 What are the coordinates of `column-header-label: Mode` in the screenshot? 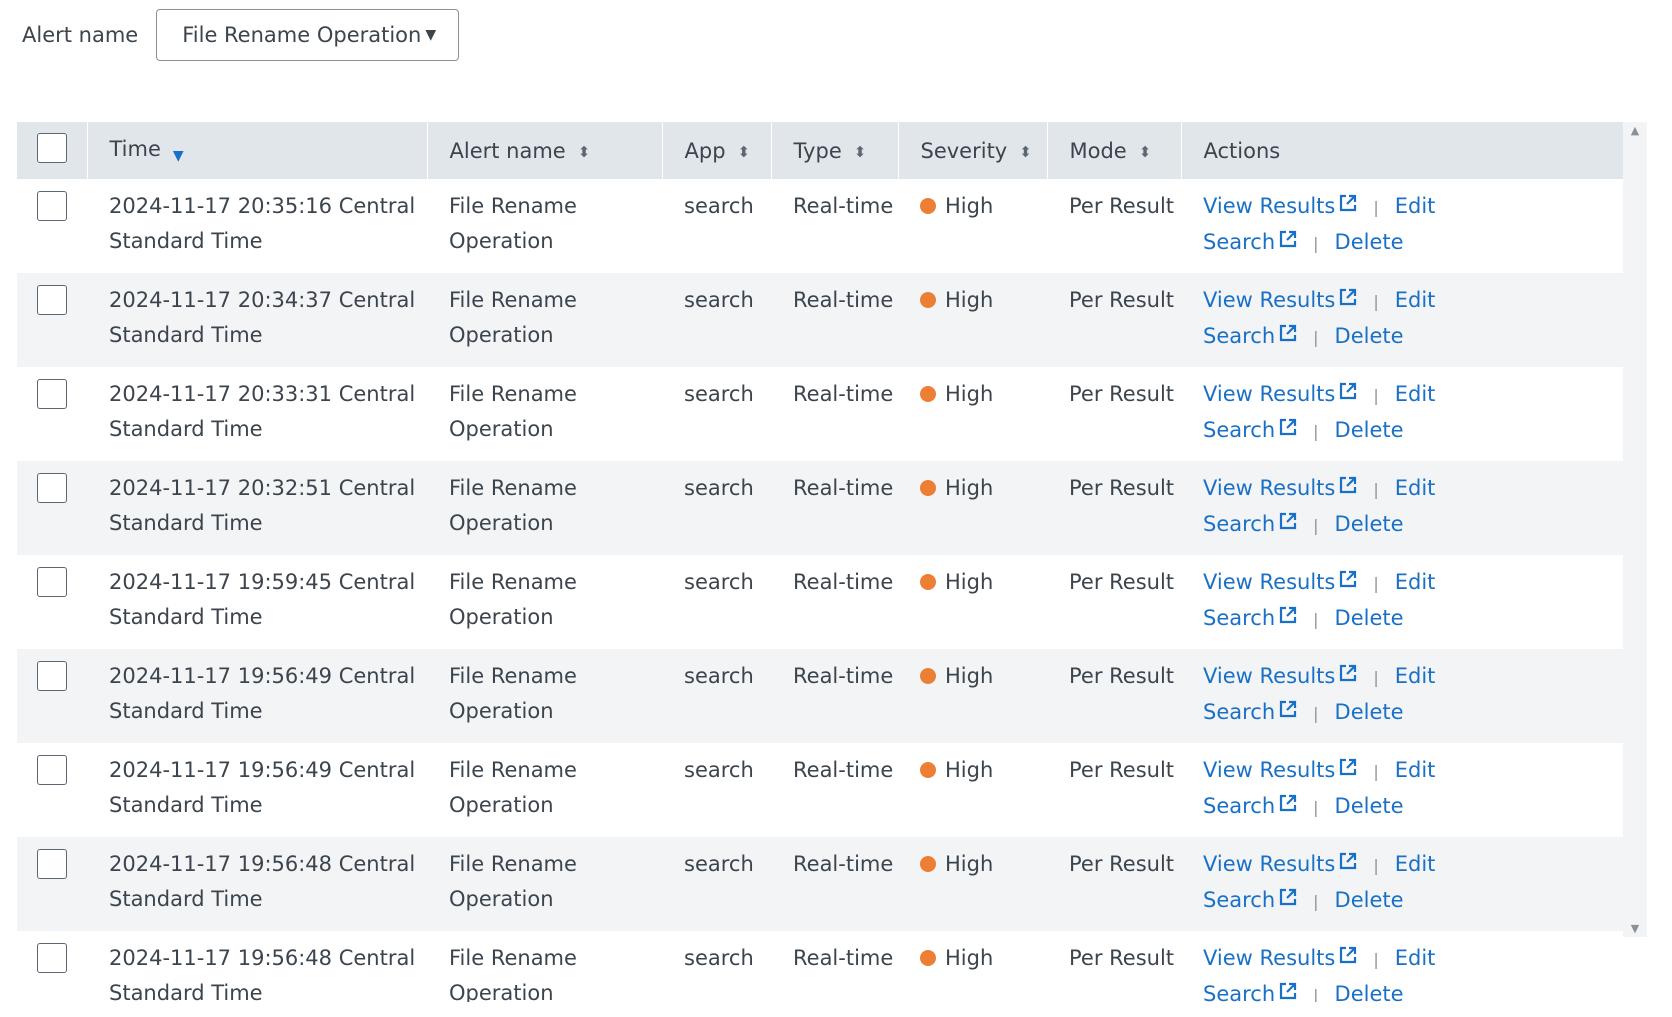 It's located at (1098, 150).